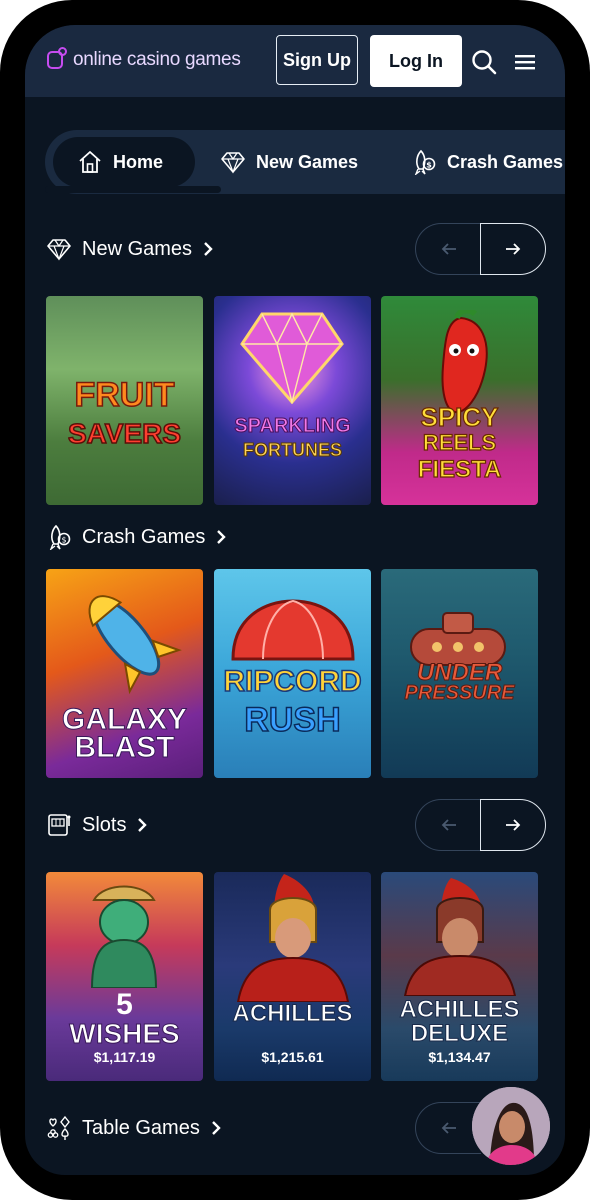 This screenshot has height=1200, width=590. I want to click on avatar, so click(511, 1126).